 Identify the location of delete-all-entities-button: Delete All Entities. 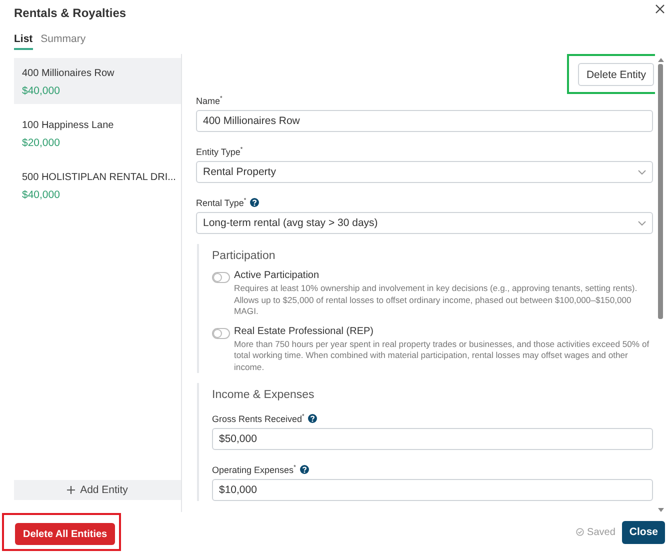
(65, 534).